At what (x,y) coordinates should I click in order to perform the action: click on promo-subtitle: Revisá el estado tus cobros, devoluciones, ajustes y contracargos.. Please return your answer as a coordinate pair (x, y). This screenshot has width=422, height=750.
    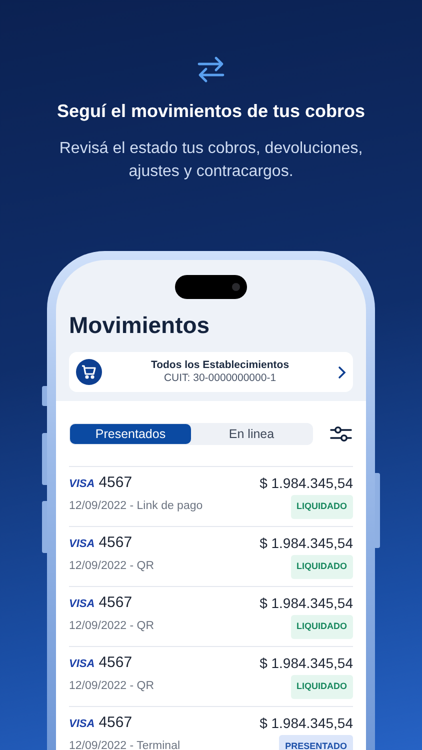
    Looking at the image, I should click on (211, 160).